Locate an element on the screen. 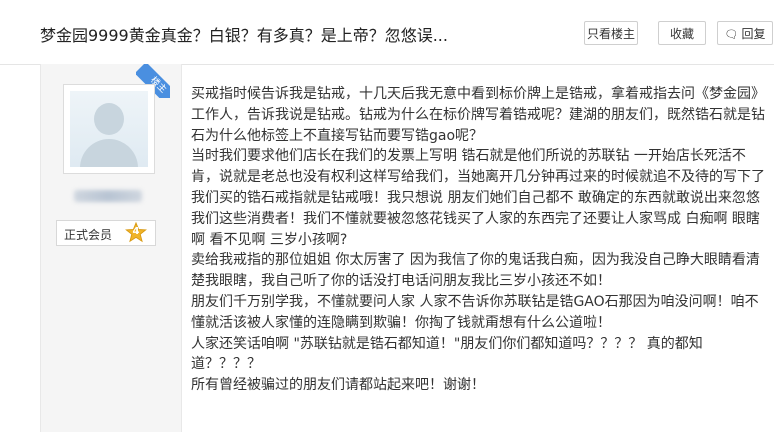  reply-button: 🗨 回复 is located at coordinates (745, 33).